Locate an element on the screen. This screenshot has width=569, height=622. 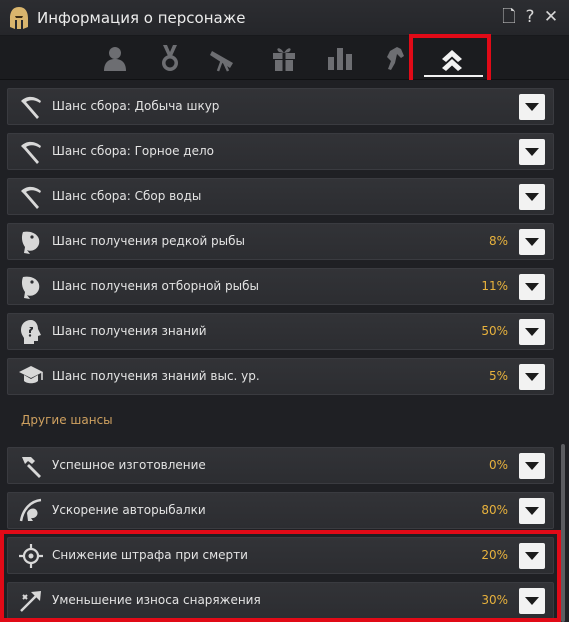
medal-icon is located at coordinates (170, 58).